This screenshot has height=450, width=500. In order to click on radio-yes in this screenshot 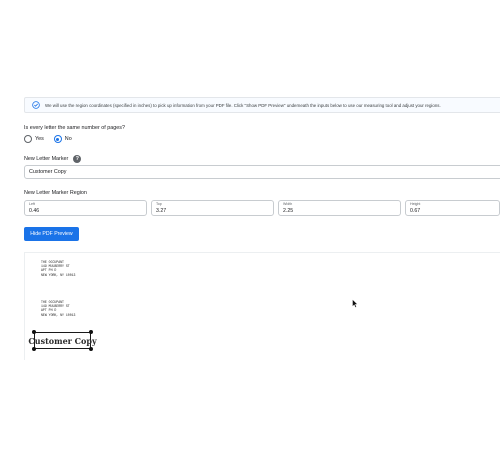, I will do `click(28, 139)`.